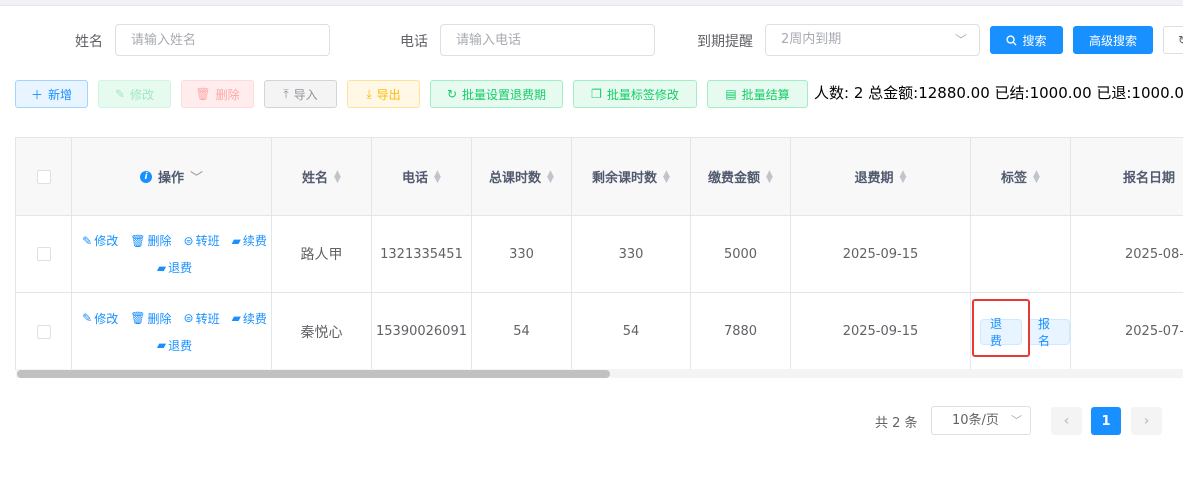  I want to click on cell-total-hours: 54, so click(522, 331).